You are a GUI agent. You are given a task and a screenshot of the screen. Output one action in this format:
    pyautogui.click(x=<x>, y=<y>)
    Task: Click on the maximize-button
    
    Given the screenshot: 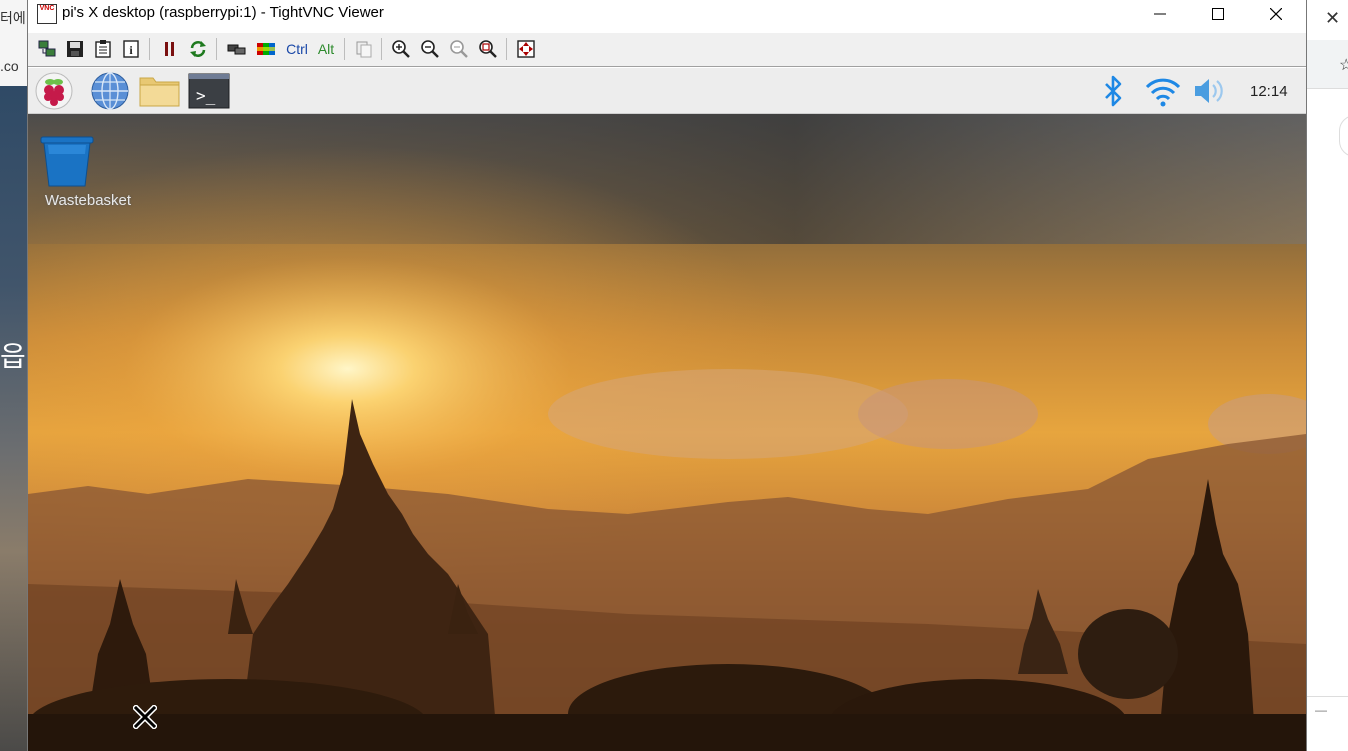 What is the action you would take?
    pyautogui.click(x=1218, y=14)
    